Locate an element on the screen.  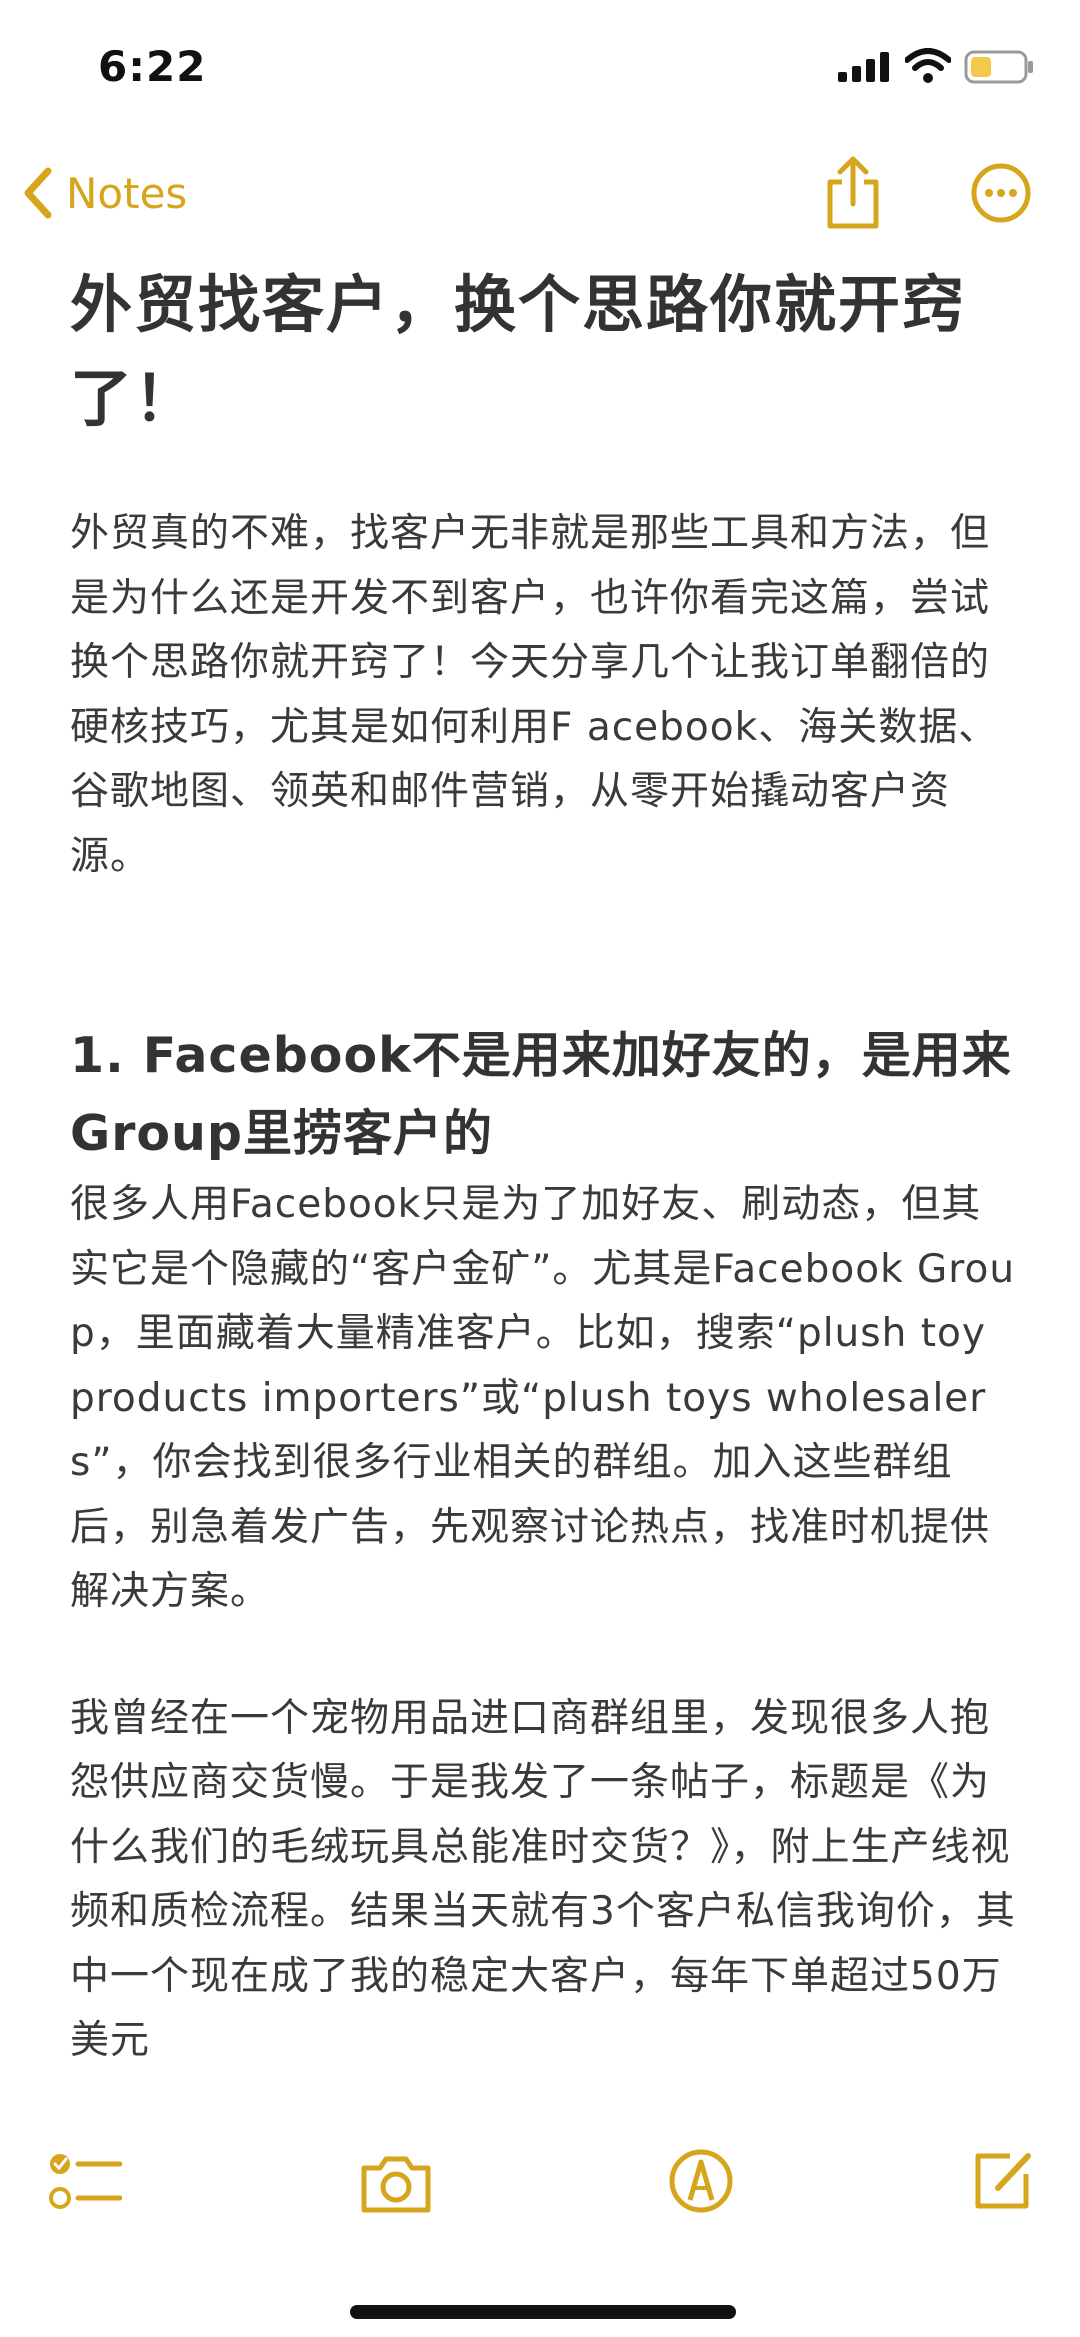
bottom-toolbar is located at coordinates (540, 2228).